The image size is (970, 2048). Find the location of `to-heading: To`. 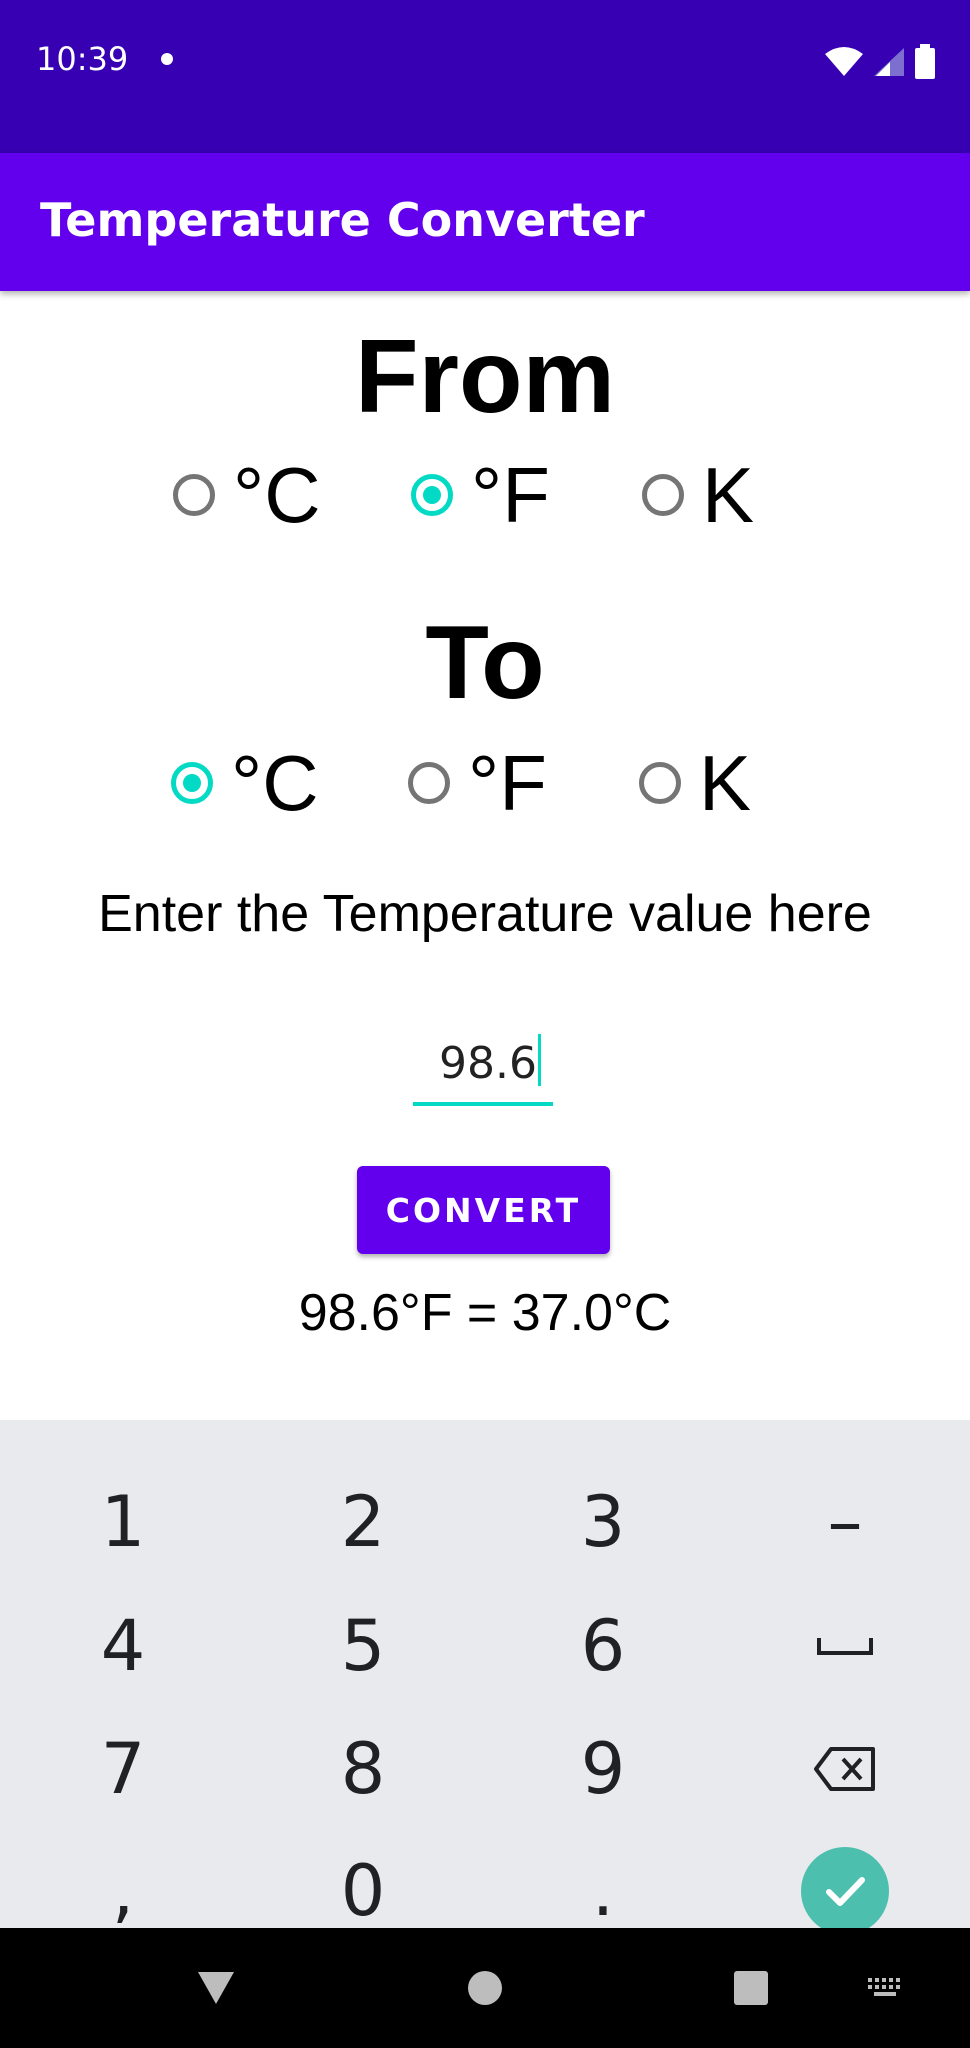

to-heading: To is located at coordinates (485, 663).